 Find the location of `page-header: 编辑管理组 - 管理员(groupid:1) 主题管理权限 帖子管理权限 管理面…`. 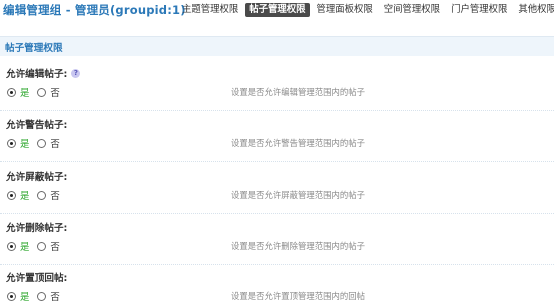

page-header: 编辑管理组 - 管理员(groupid:1) 主题管理权限 帖子管理权限 管理面… is located at coordinates (277, 10).